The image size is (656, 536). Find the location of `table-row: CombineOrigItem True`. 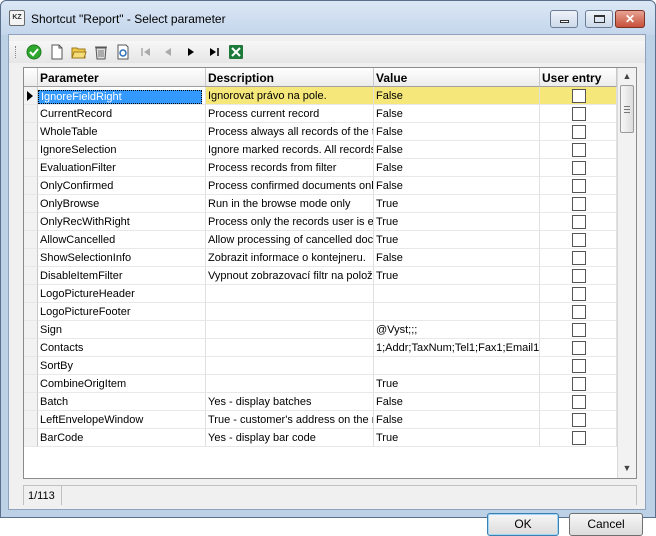

table-row: CombineOrigItem True is located at coordinates (320, 384).